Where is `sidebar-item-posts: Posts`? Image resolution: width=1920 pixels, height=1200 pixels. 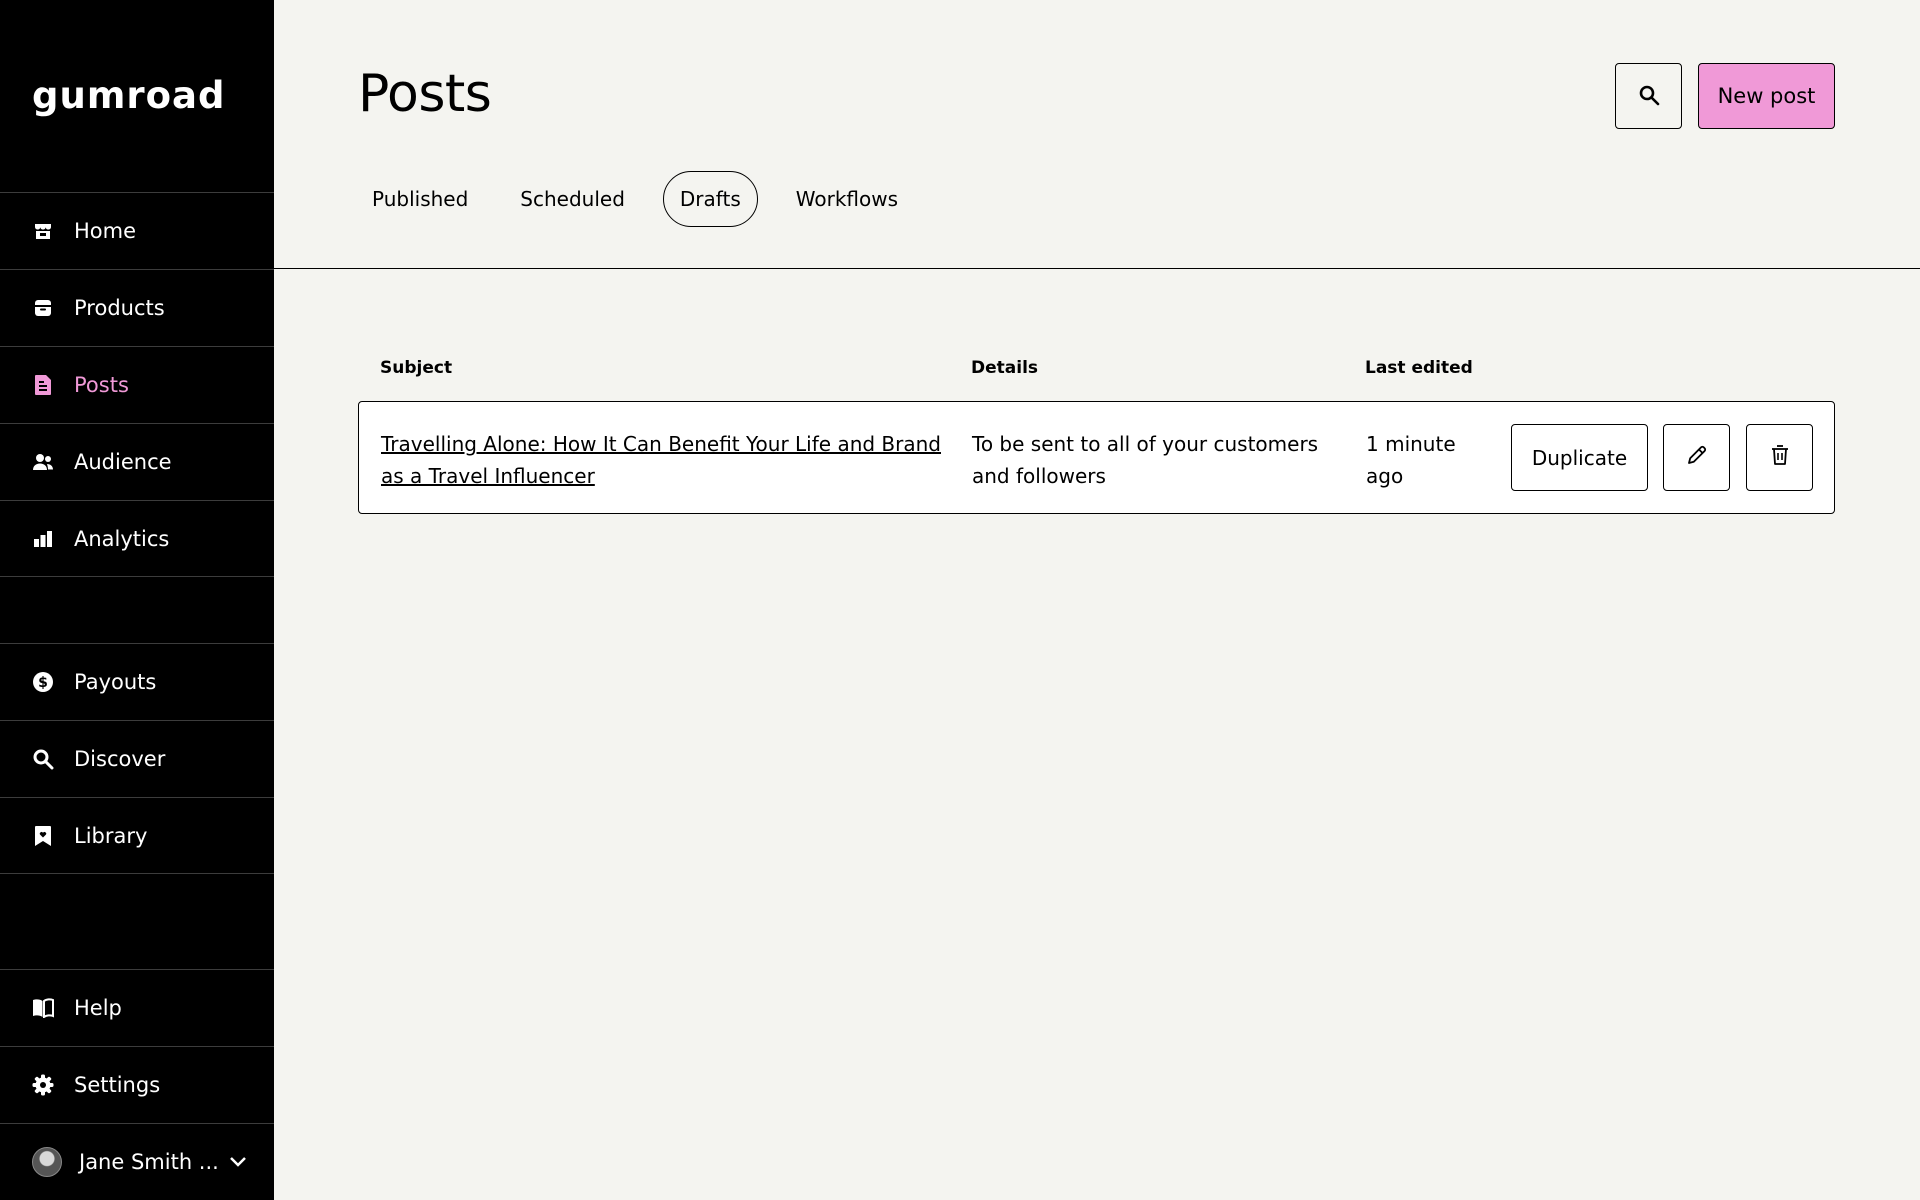
sidebar-item-posts: Posts is located at coordinates (137, 384).